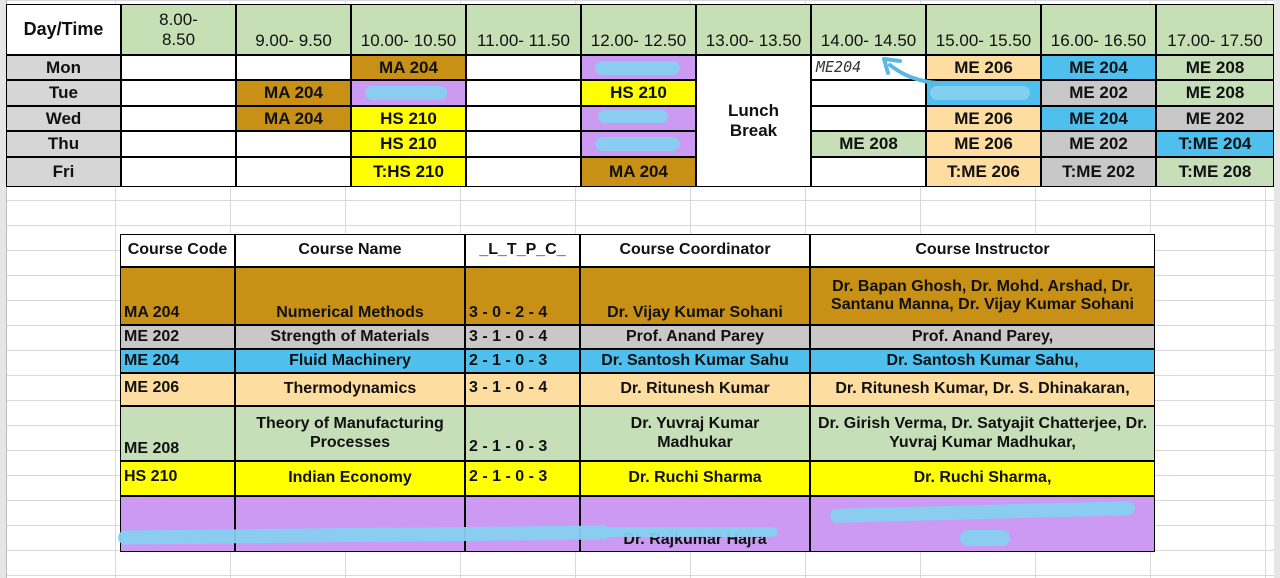 The width and height of the screenshot is (1280, 578). Describe the element at coordinates (911, 71) in the screenshot. I see `arrow-icon` at that location.